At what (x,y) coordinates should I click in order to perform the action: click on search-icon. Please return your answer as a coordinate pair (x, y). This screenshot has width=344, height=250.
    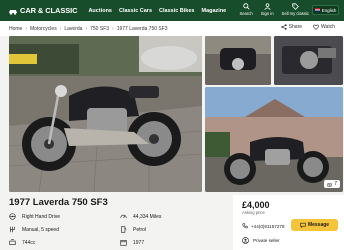
    Looking at the image, I should click on (246, 6).